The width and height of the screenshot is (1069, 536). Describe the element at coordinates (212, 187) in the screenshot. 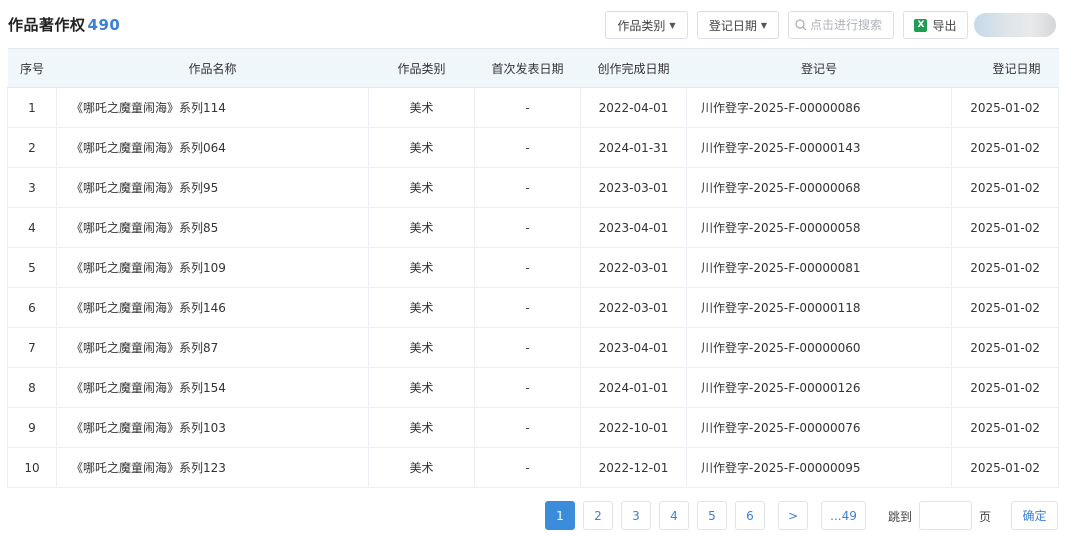

I see `work-name: 《哪吒之魔童闹海》系列95` at that location.